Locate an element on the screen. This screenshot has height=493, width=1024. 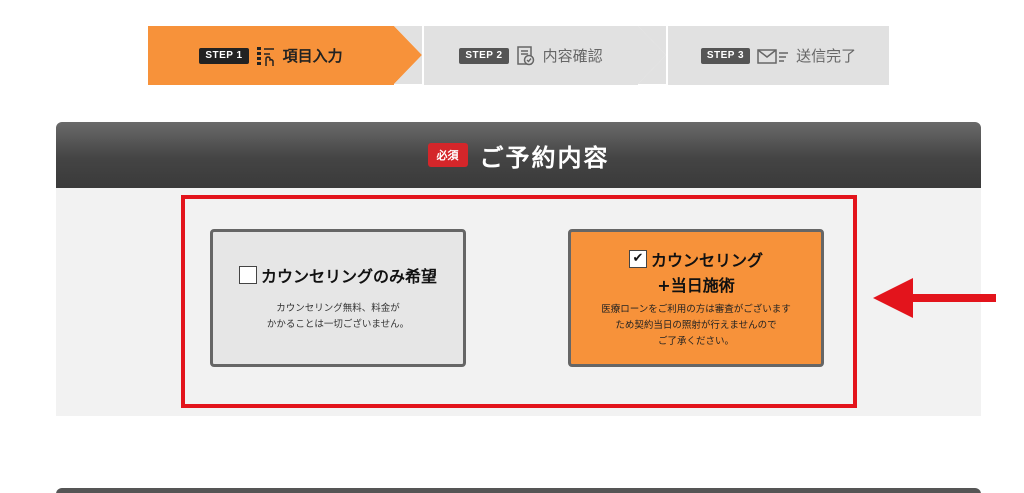
step-2-badge: STEP 2 is located at coordinates (484, 55).